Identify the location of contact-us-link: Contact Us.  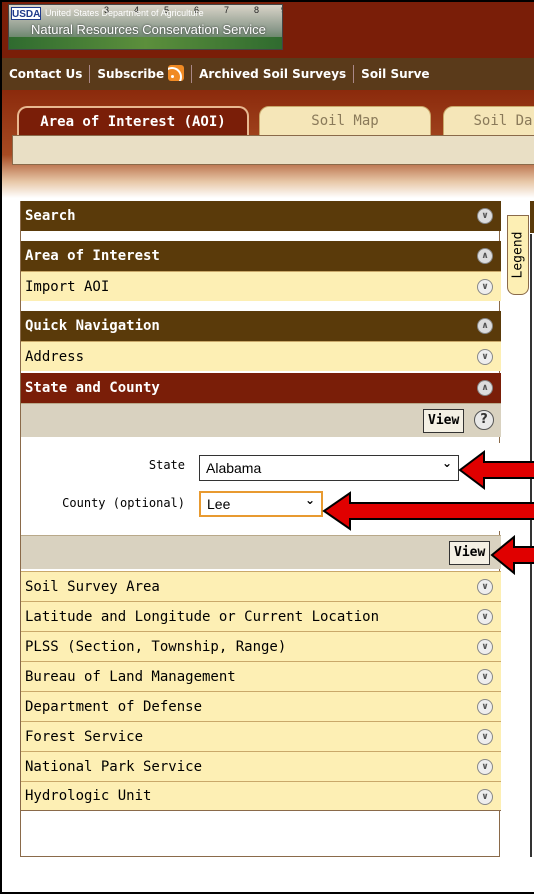
(46, 74).